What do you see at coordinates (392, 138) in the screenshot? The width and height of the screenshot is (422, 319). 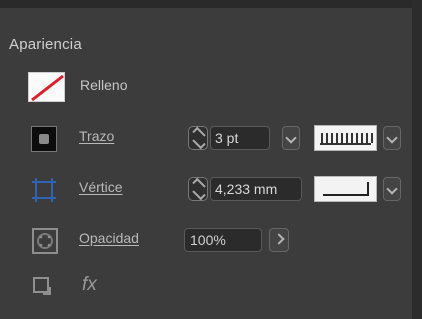 I see `stroke-style-dropdown-button` at bounding box center [392, 138].